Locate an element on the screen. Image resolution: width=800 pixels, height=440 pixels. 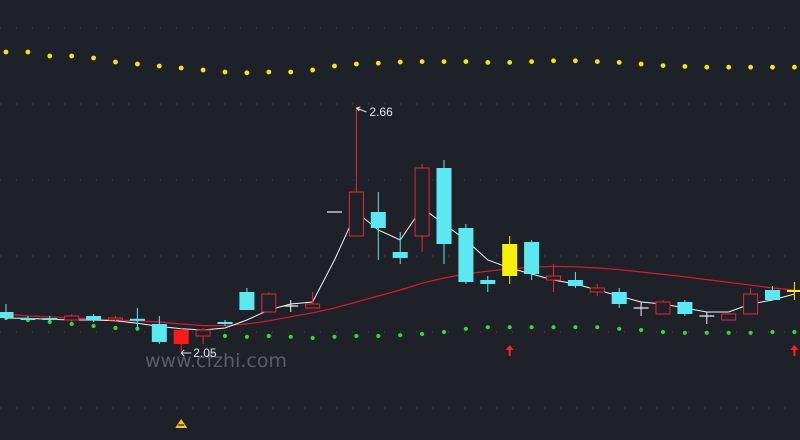
high-label: 2.66 is located at coordinates (381, 112).